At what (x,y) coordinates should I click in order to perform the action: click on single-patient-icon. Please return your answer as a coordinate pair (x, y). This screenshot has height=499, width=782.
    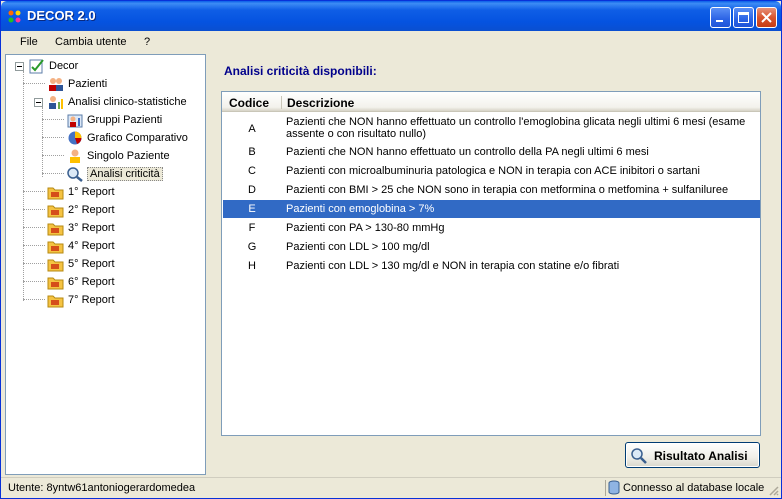
    Looking at the image, I should click on (75, 156).